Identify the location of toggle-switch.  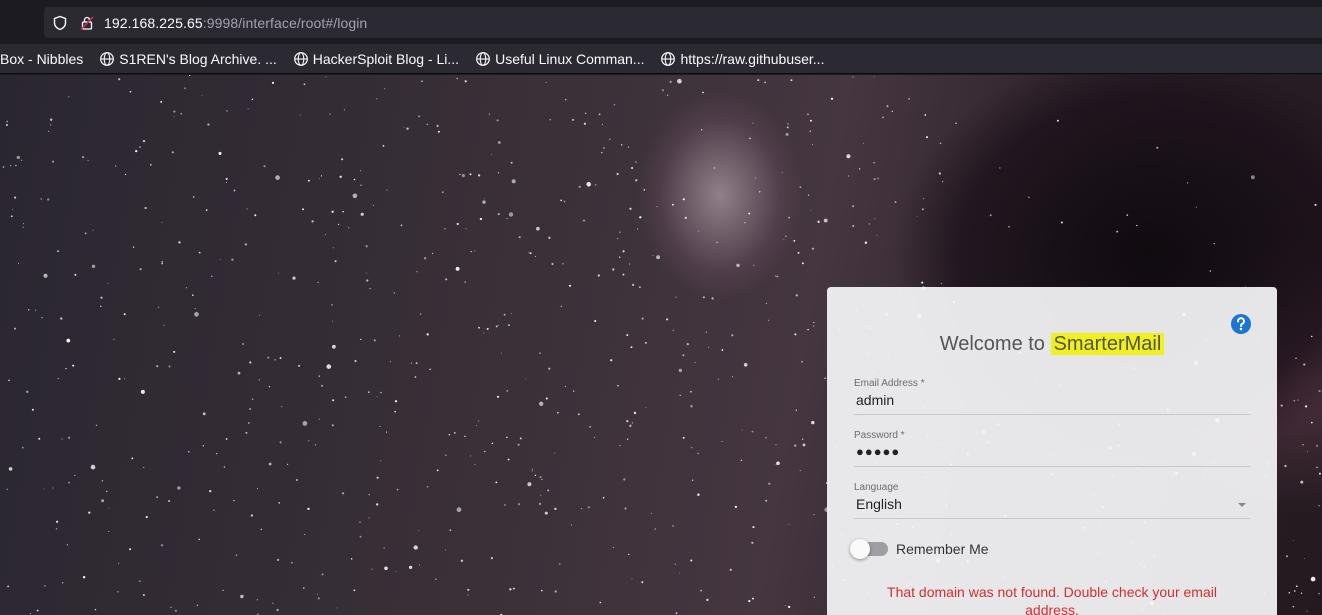
(869, 549).